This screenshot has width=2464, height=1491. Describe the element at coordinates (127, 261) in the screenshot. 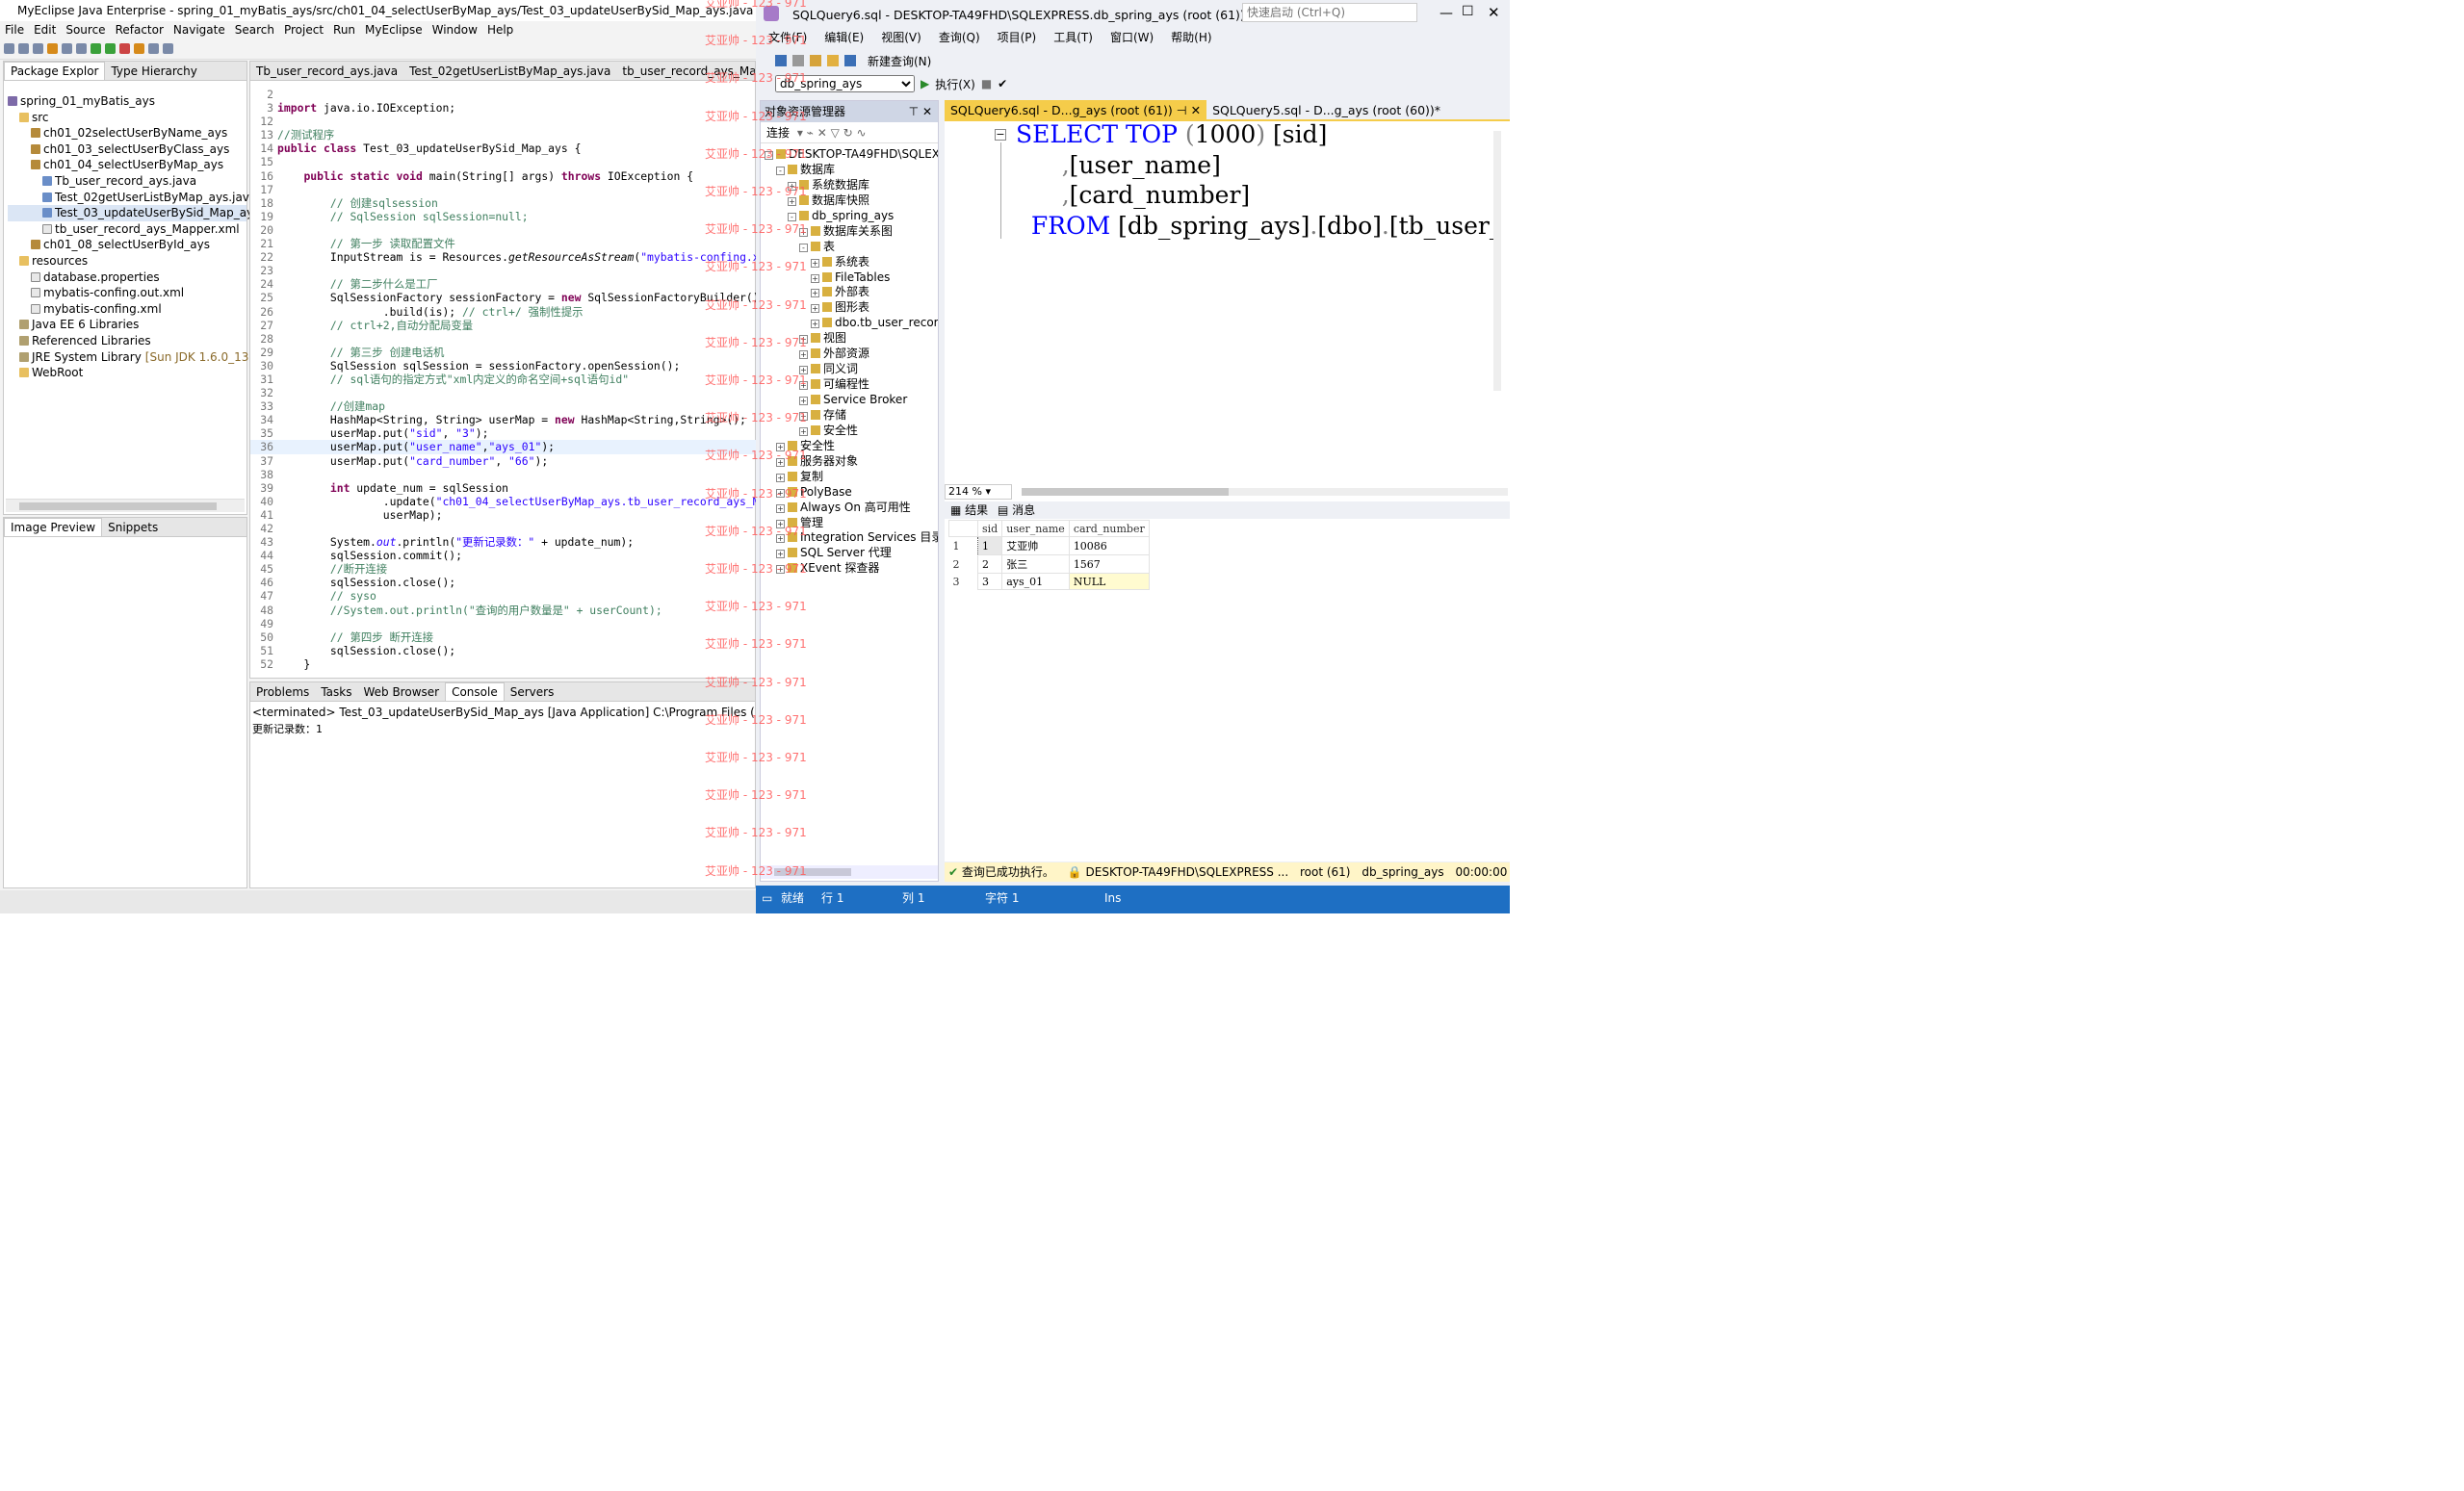

I see `tree-item: resources` at that location.